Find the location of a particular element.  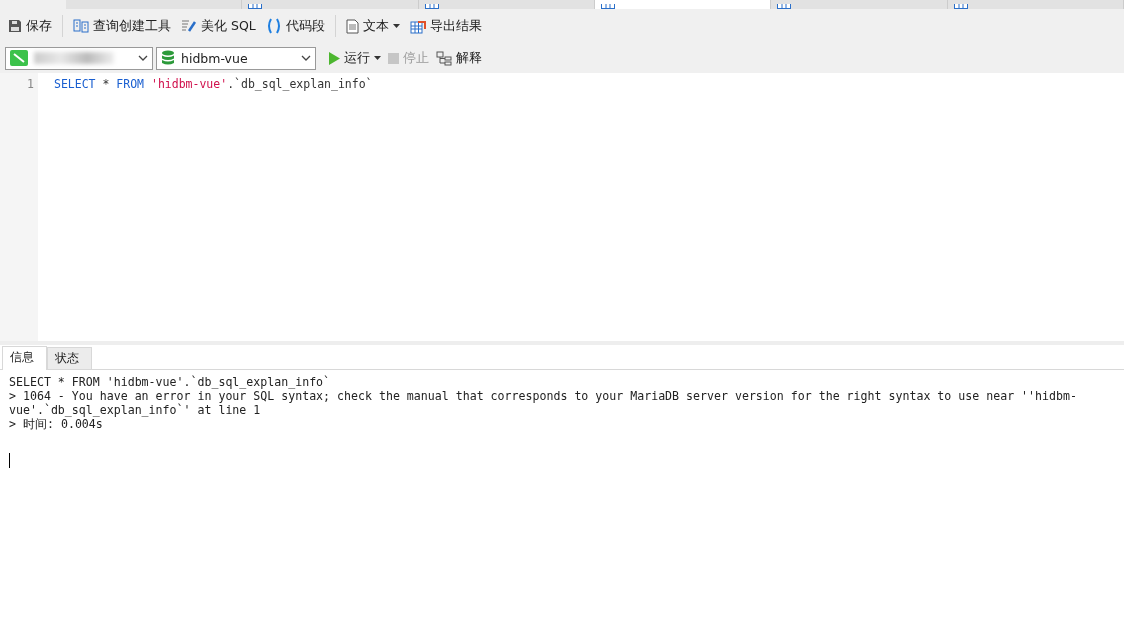

query-builder-icon is located at coordinates (81, 26).